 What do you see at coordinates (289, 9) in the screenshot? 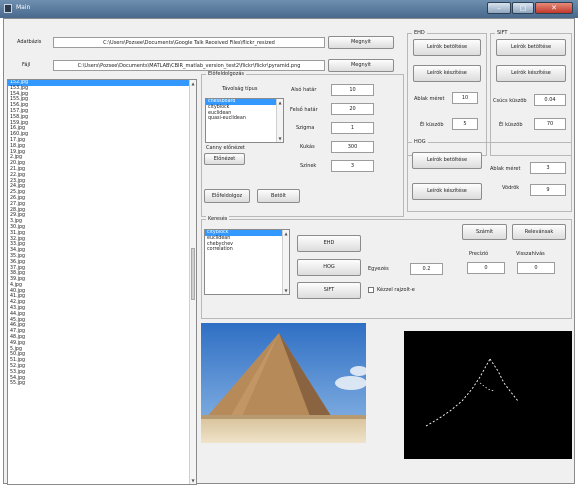
I see `title-bar: Main – □ ✕` at bounding box center [289, 9].